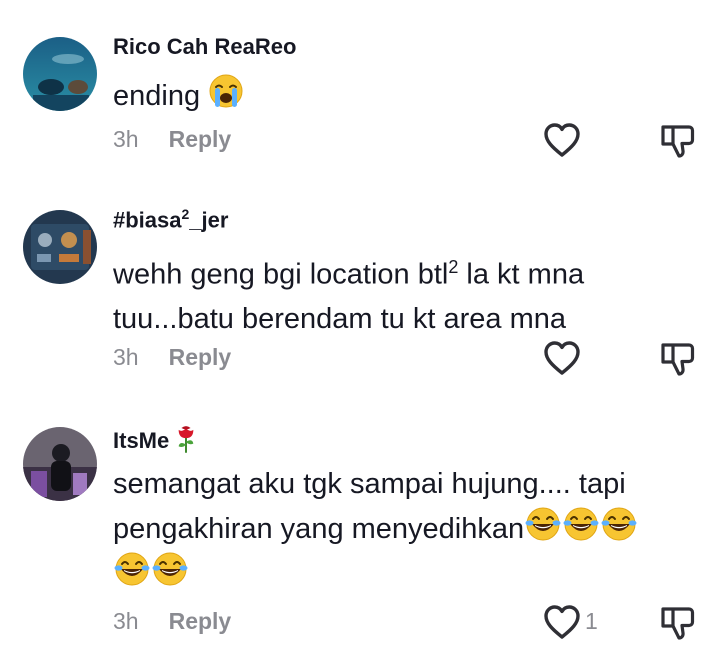 This screenshot has width=720, height=669. What do you see at coordinates (281, 274) in the screenshot?
I see `comment-text-part: wehh geng bgi location btl` at bounding box center [281, 274].